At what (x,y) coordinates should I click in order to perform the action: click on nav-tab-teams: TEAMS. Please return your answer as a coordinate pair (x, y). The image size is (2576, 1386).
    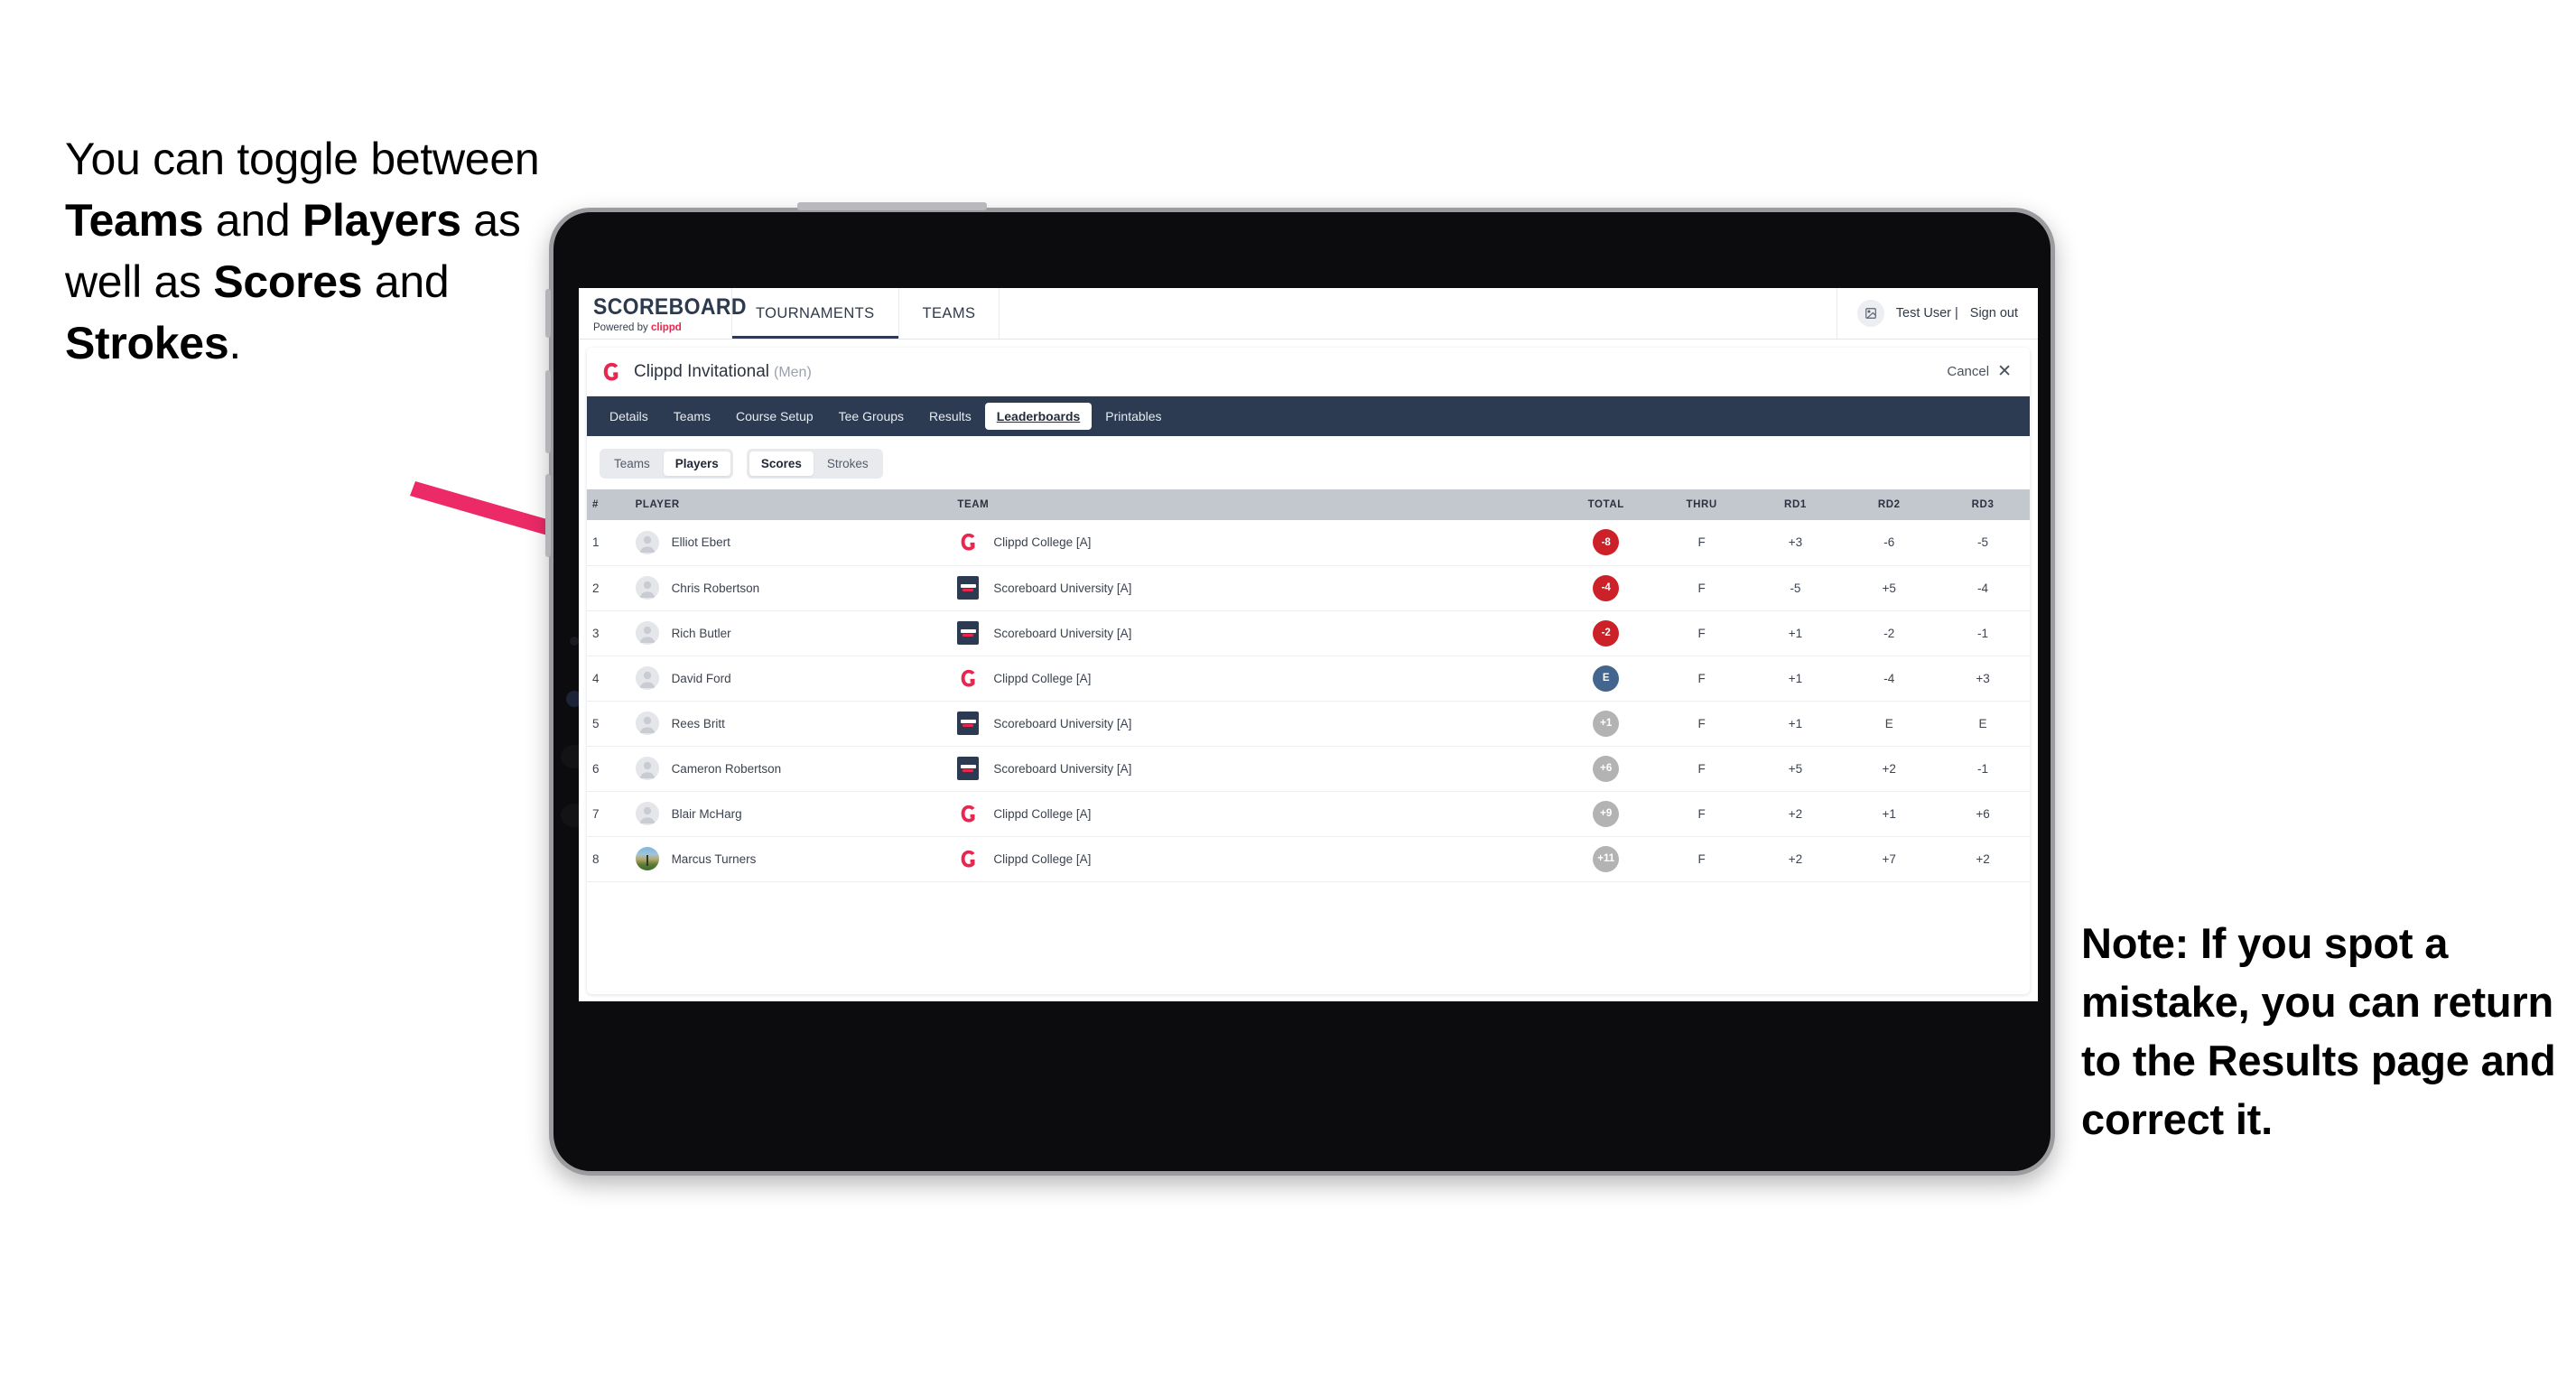
    Looking at the image, I should click on (949, 313).